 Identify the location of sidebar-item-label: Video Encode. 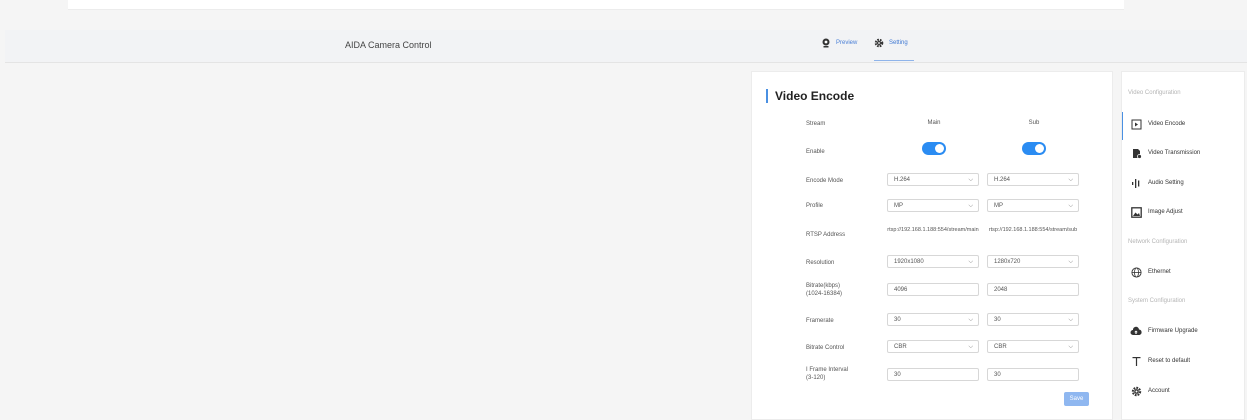
(1167, 124).